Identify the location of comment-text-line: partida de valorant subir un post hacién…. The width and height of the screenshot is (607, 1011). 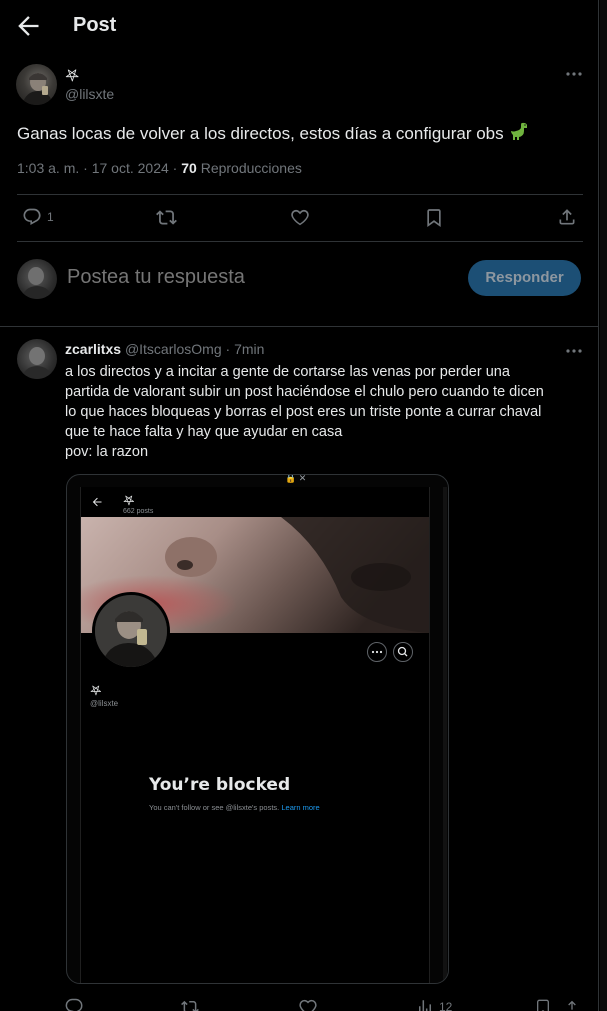
(304, 392).